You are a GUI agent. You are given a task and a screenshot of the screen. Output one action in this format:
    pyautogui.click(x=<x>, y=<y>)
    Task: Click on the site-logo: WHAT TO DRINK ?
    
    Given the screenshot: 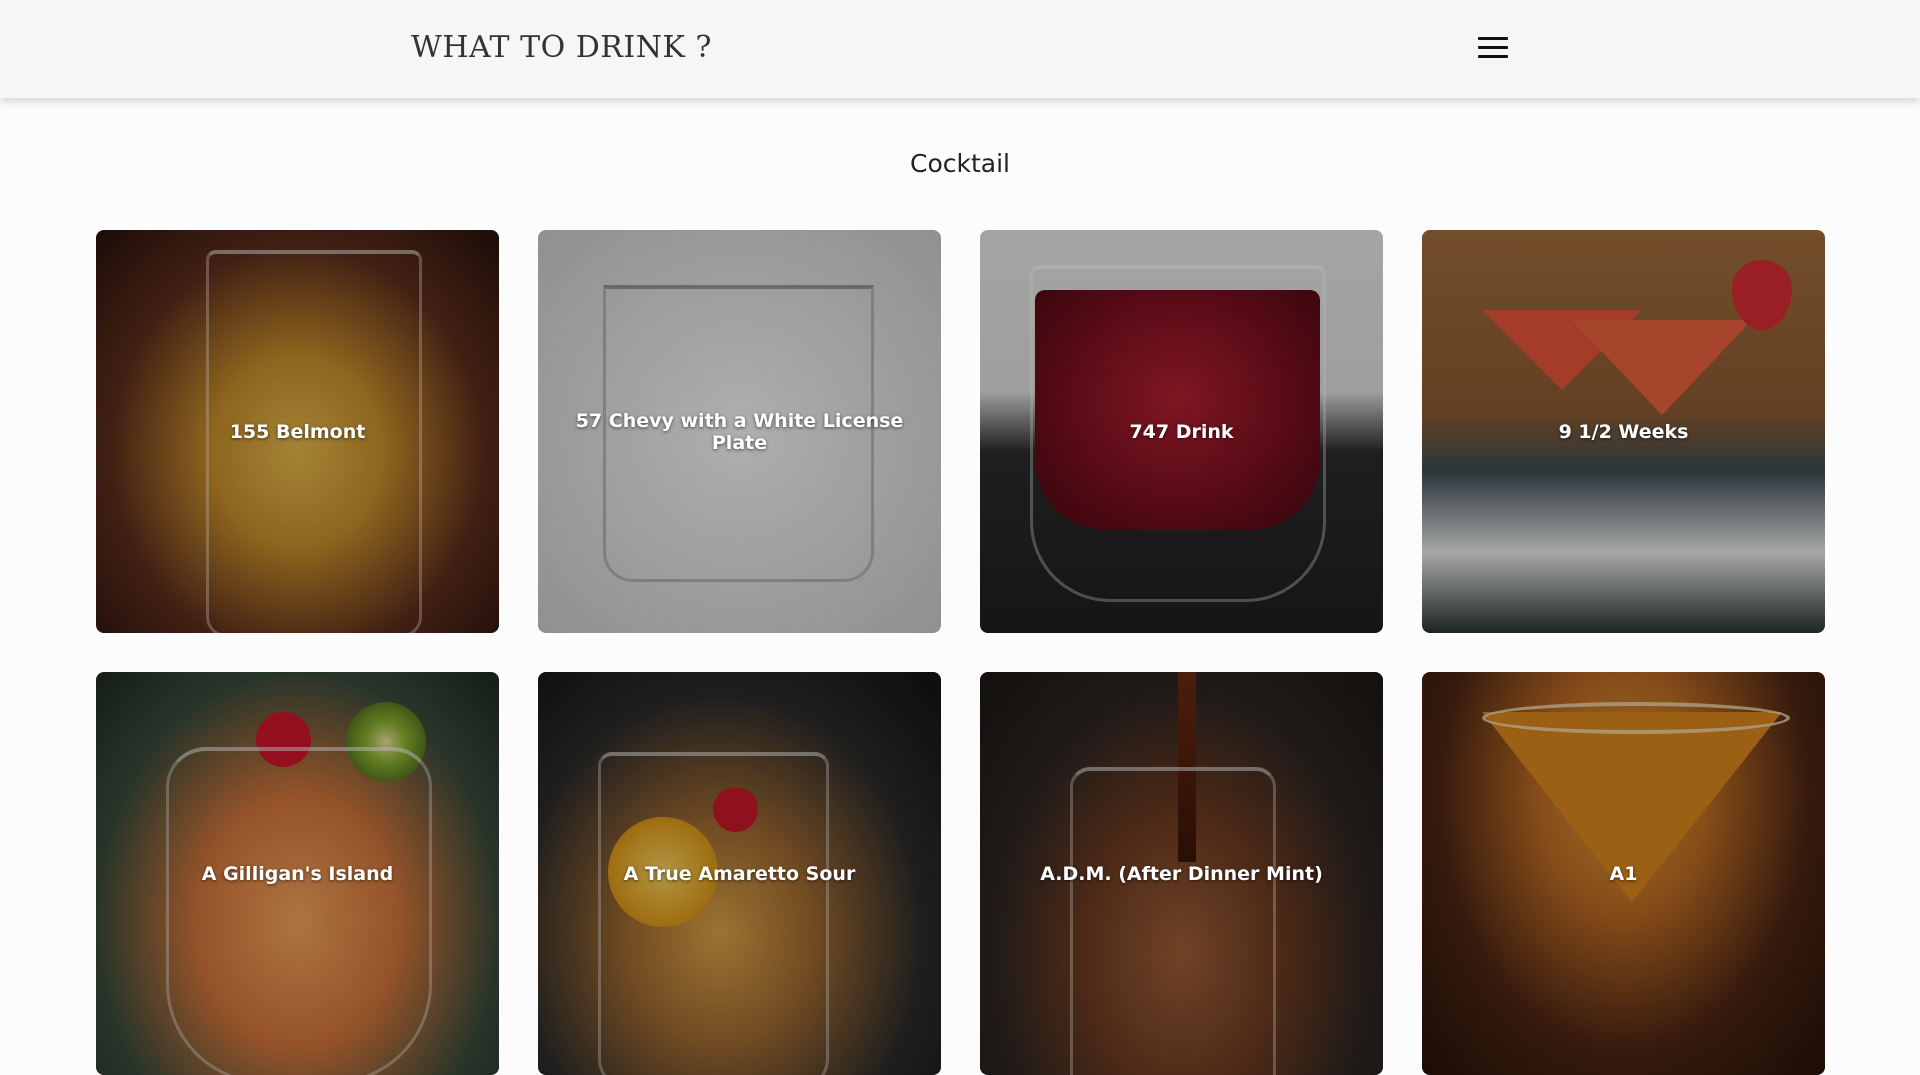 What is the action you would take?
    pyautogui.click(x=561, y=48)
    